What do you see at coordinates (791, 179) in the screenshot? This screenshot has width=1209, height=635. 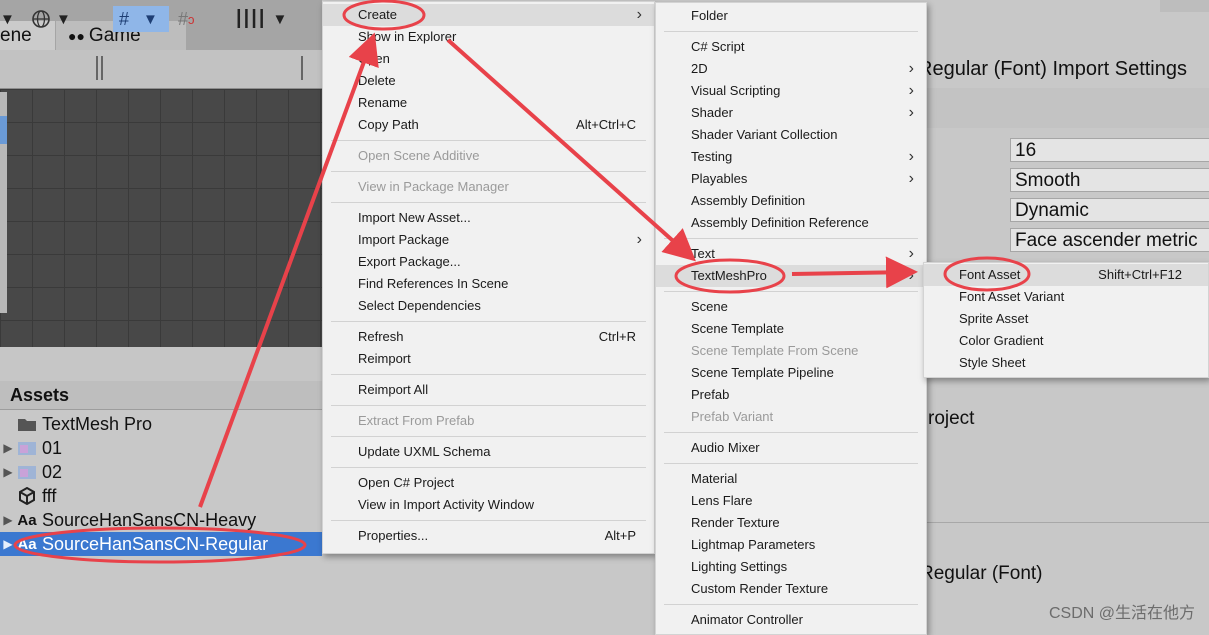 I see `menu-item-playables: Playables ›` at bounding box center [791, 179].